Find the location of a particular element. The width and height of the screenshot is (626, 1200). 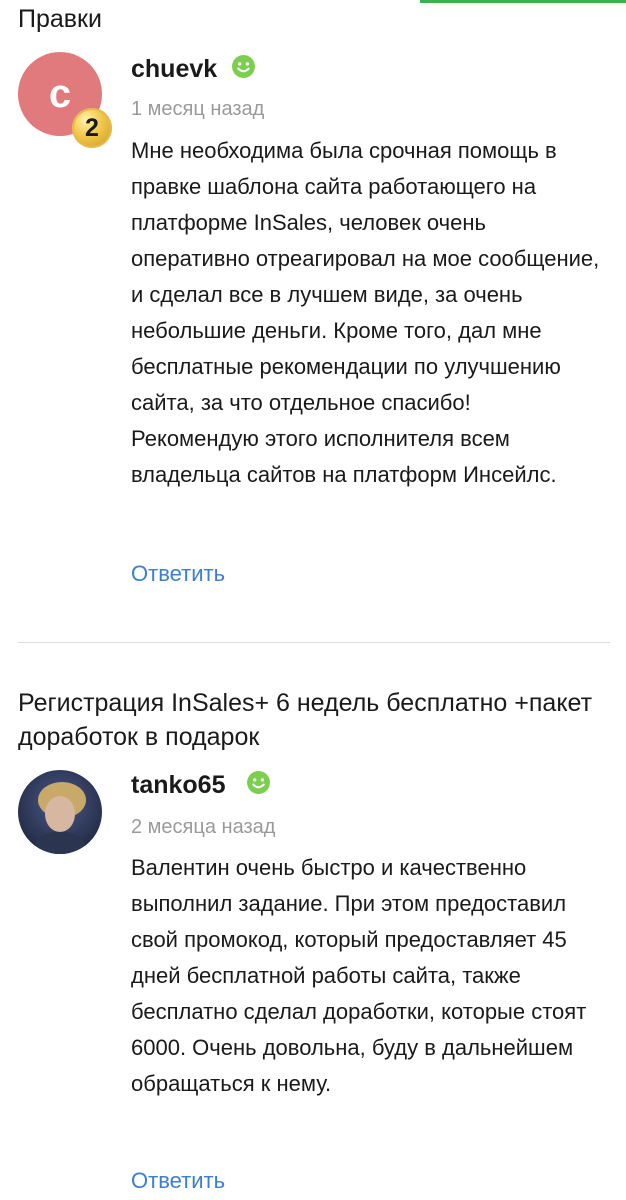

avatar-photo is located at coordinates (60, 812).